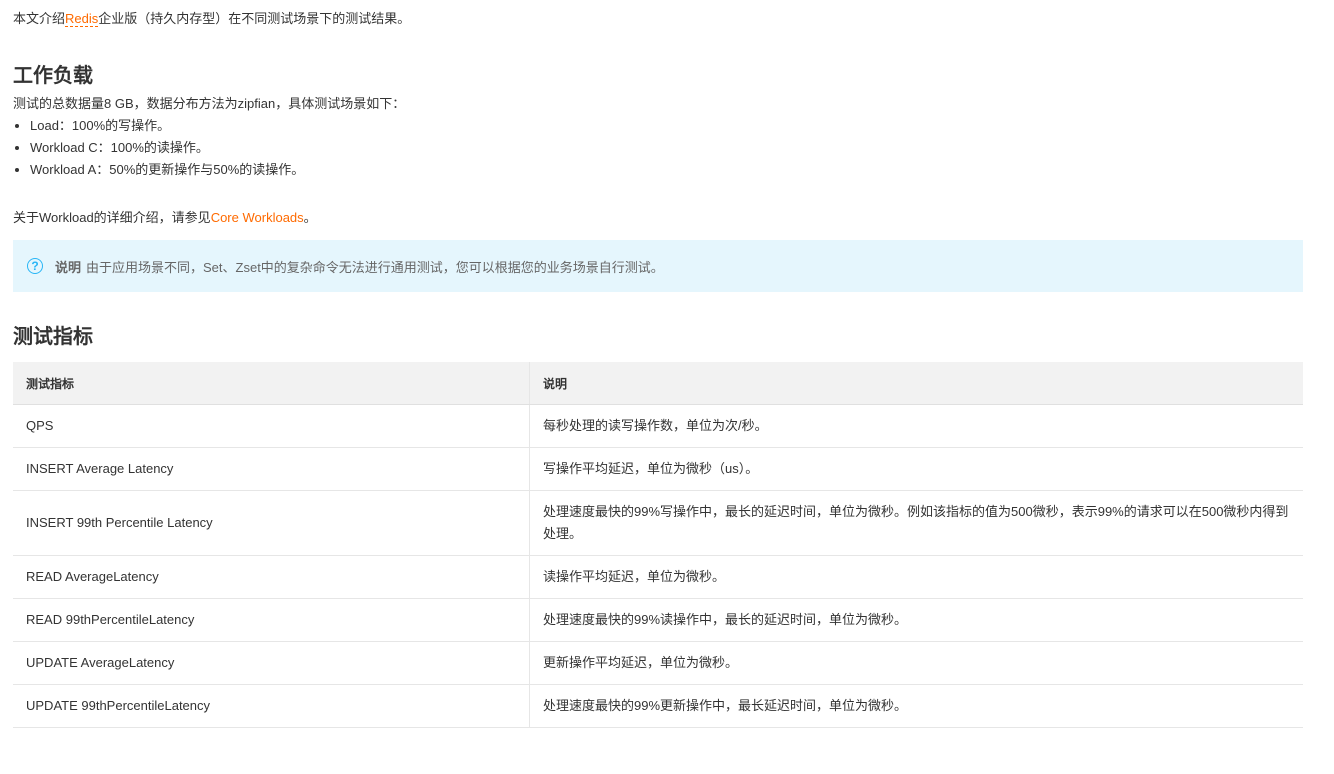  What do you see at coordinates (82, 19) in the screenshot?
I see `redis-link: Redis` at bounding box center [82, 19].